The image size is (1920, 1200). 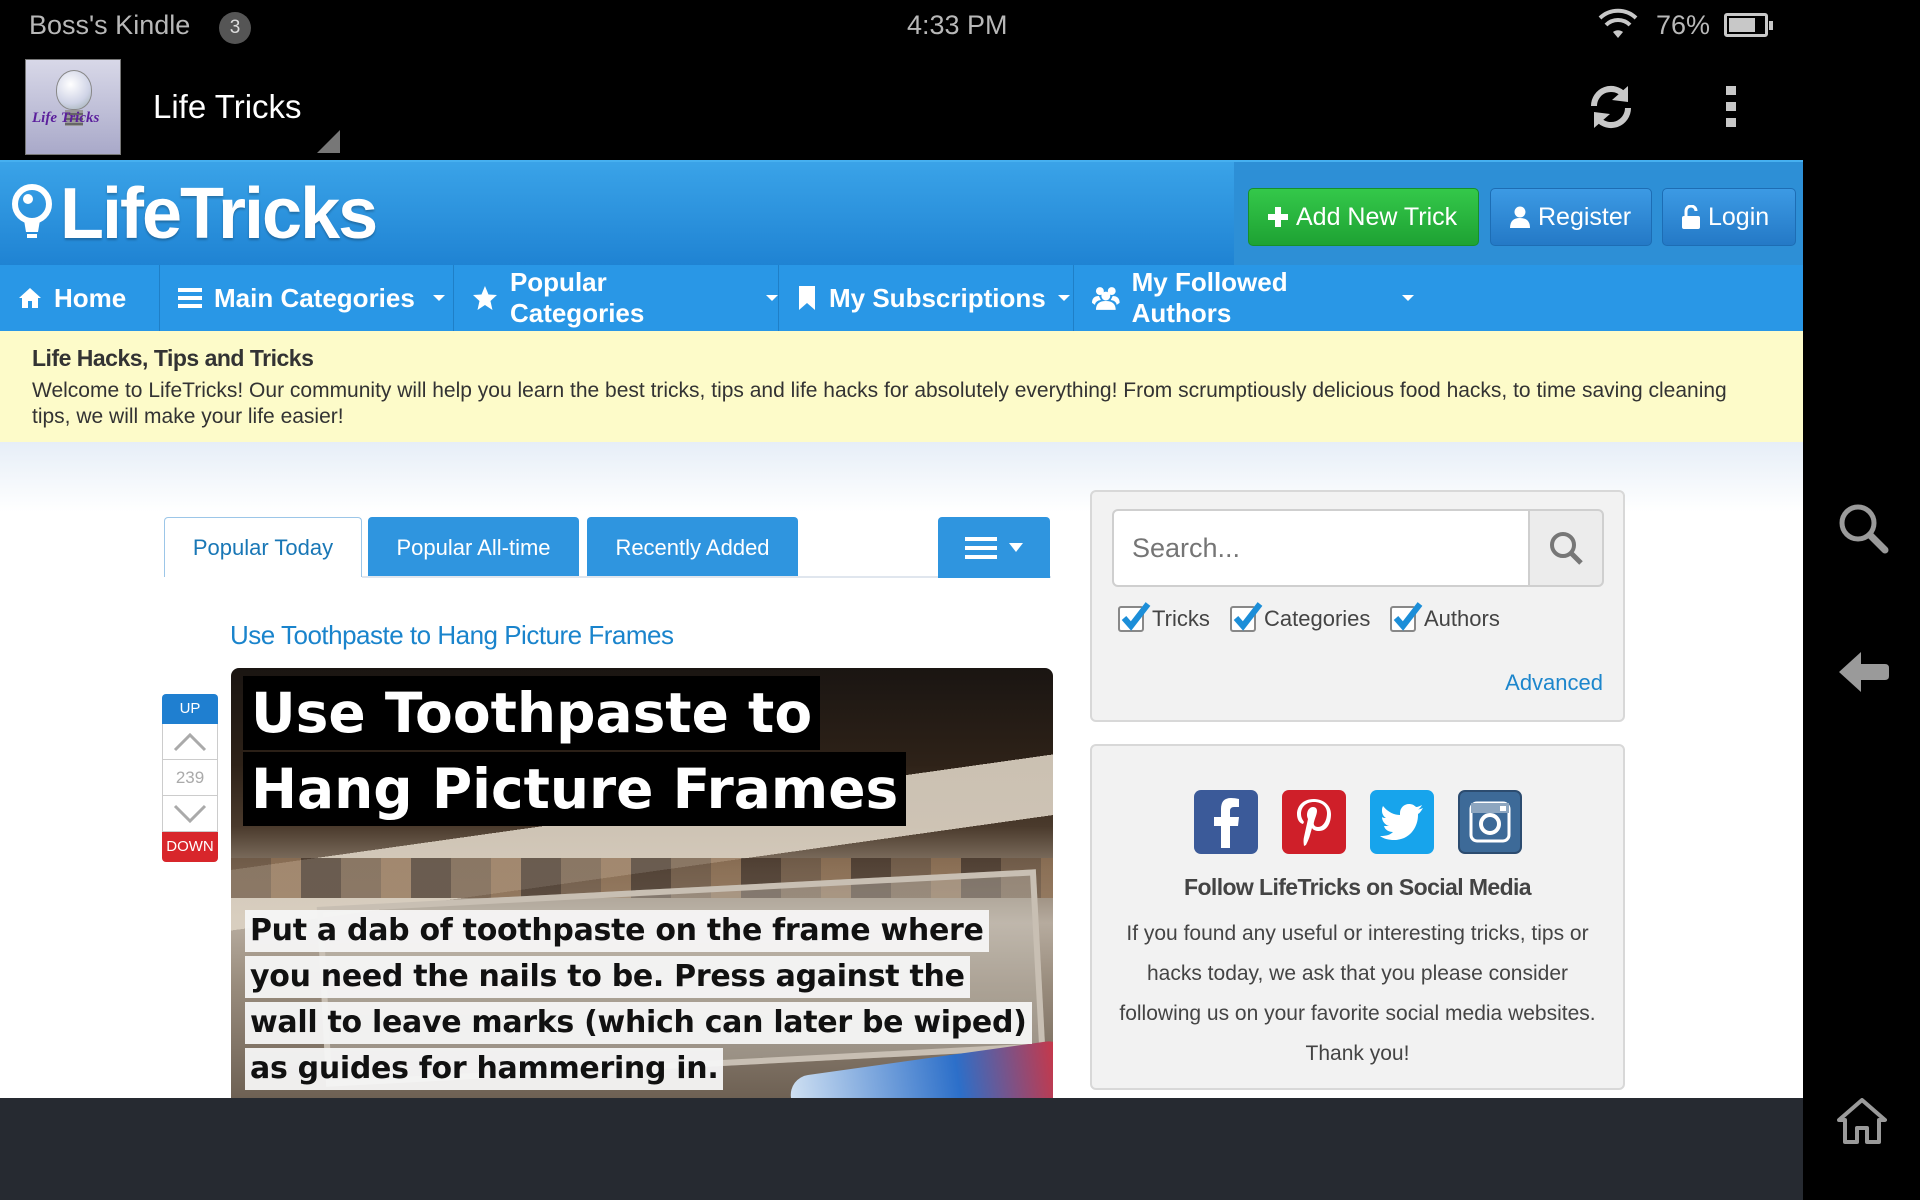 I want to click on menu-icon, so click(x=981, y=547).